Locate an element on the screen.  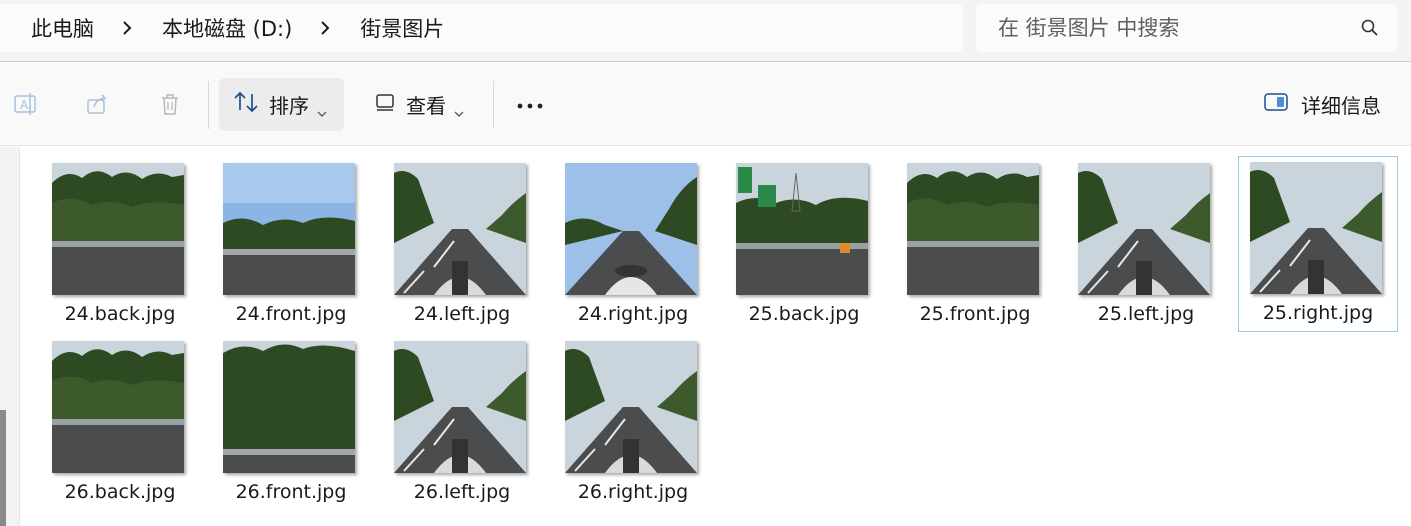
search-icon is located at coordinates (1370, 28).